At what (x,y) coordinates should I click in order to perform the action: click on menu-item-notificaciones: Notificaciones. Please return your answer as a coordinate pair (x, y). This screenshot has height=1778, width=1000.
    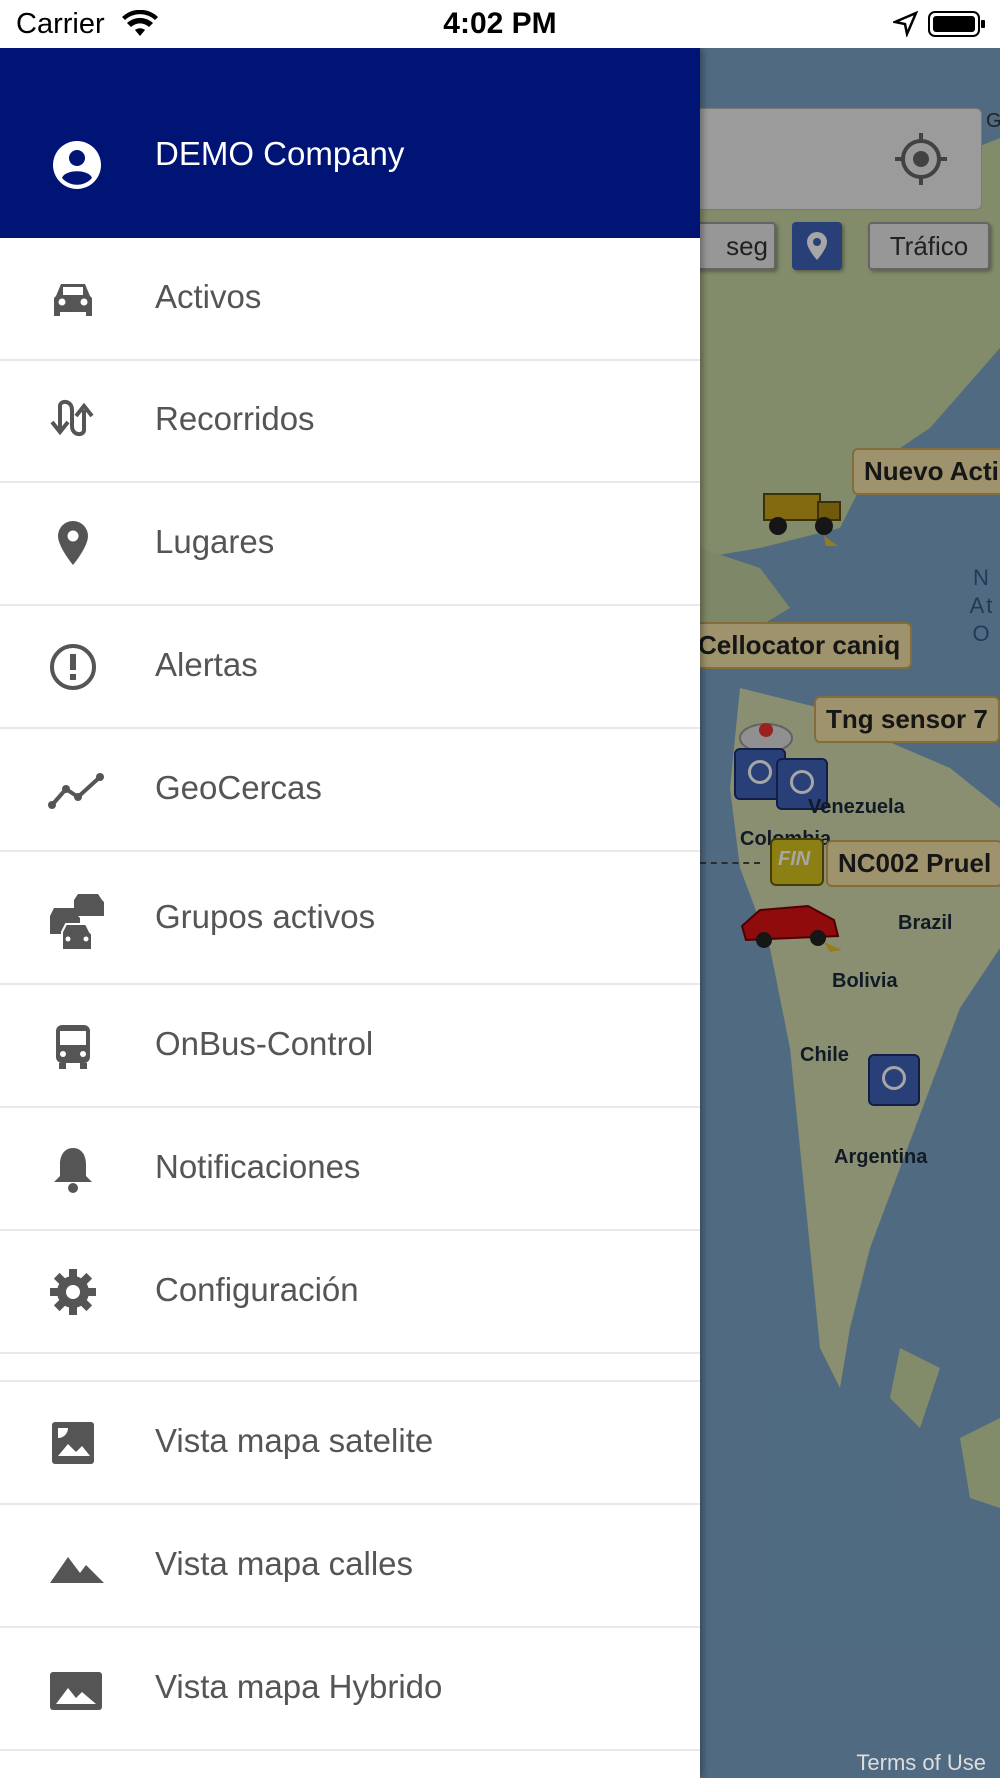
    Looking at the image, I should click on (350, 1169).